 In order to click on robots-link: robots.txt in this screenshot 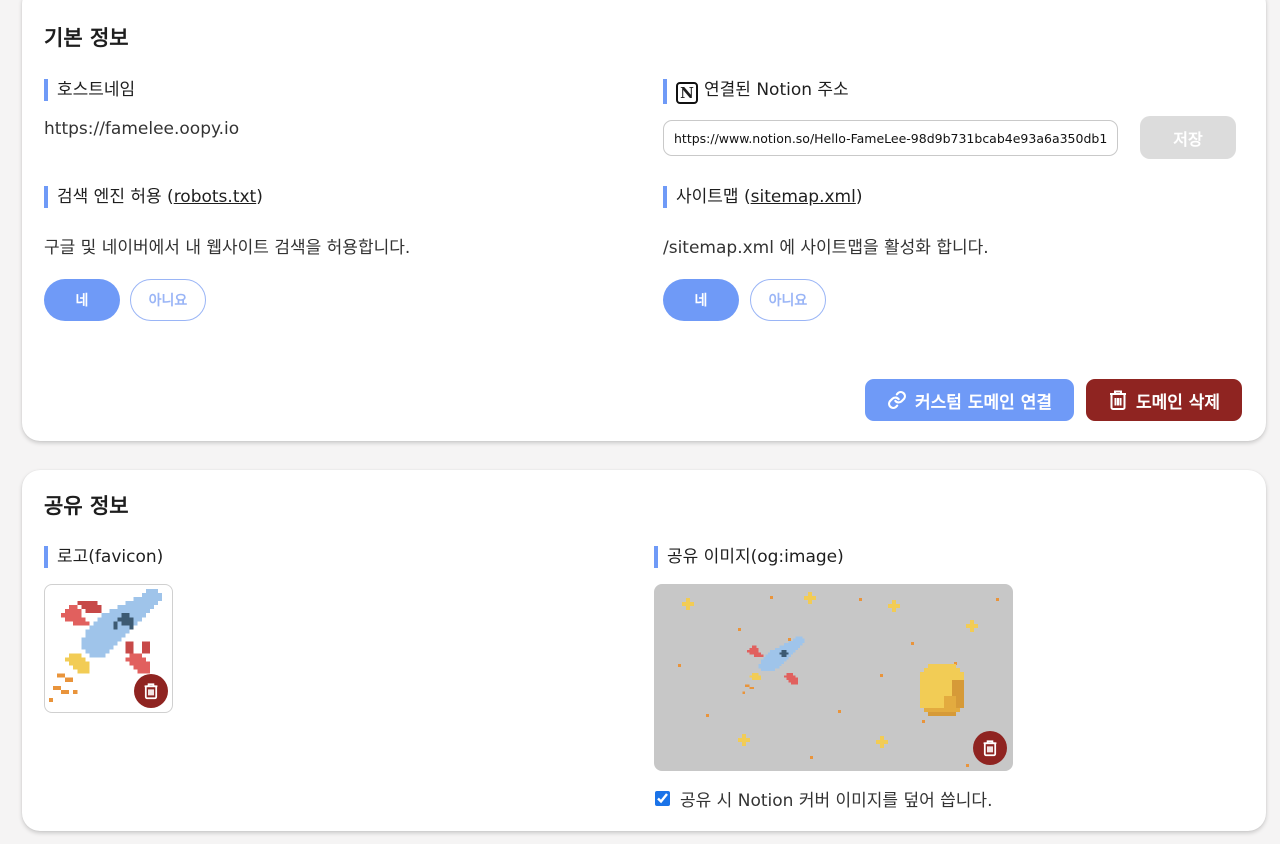, I will do `click(215, 197)`.